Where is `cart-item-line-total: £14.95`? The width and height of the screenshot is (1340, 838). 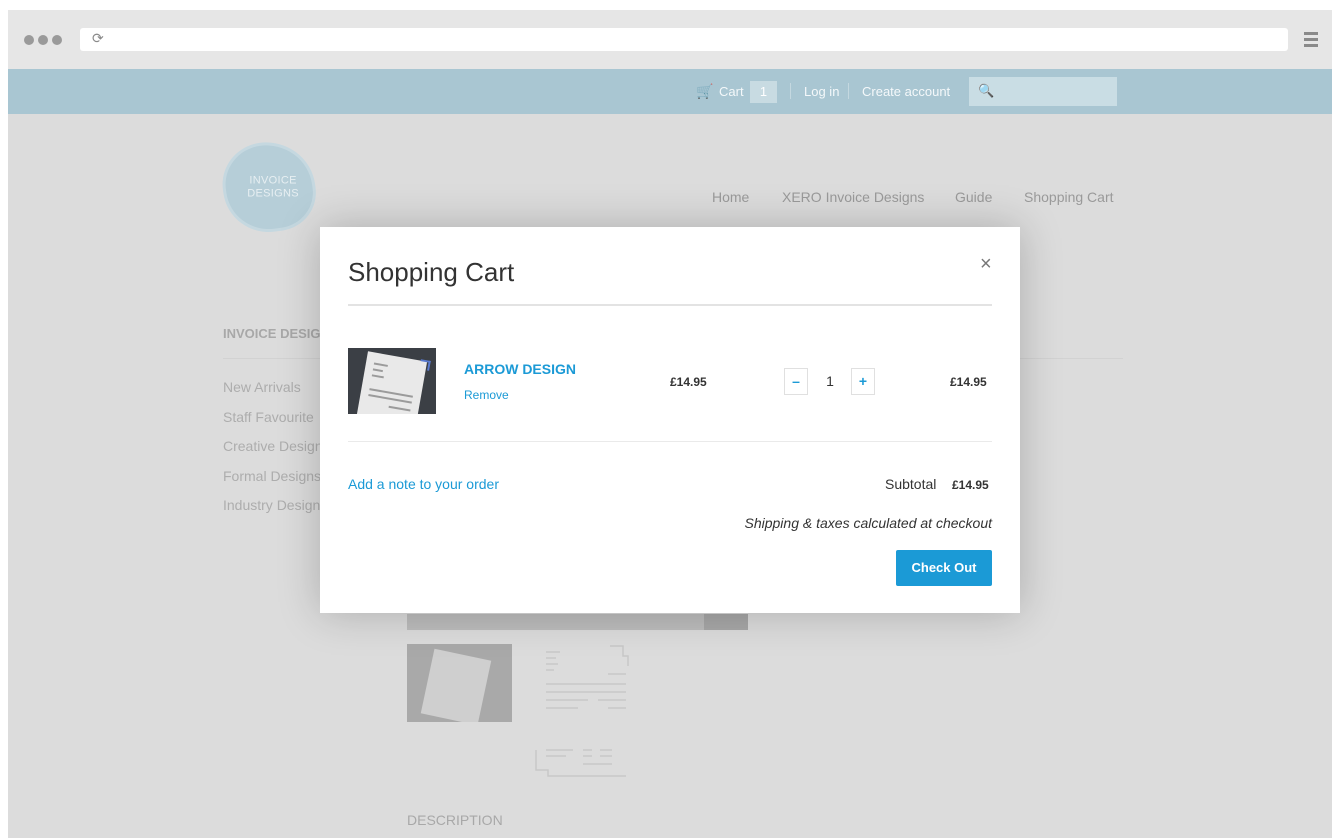 cart-item-line-total: £14.95 is located at coordinates (968, 382).